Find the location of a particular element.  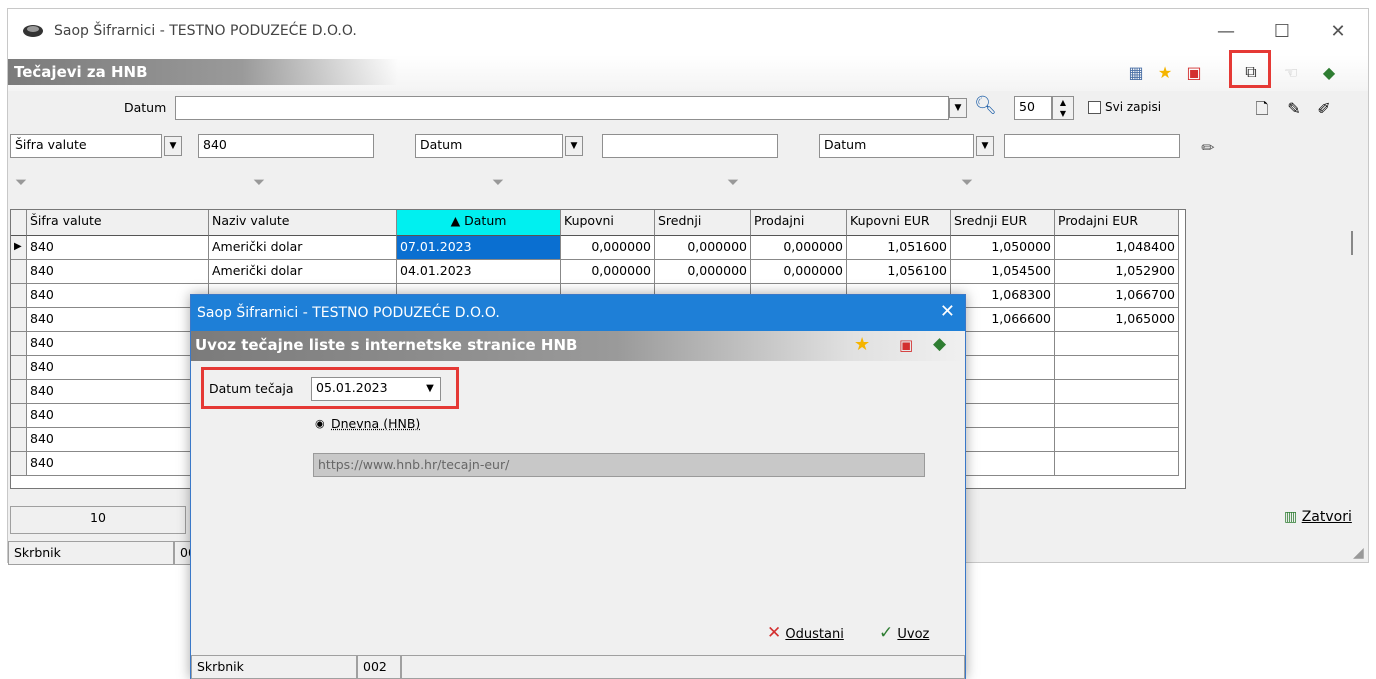

column-header: Kupovni is located at coordinates (608, 223).